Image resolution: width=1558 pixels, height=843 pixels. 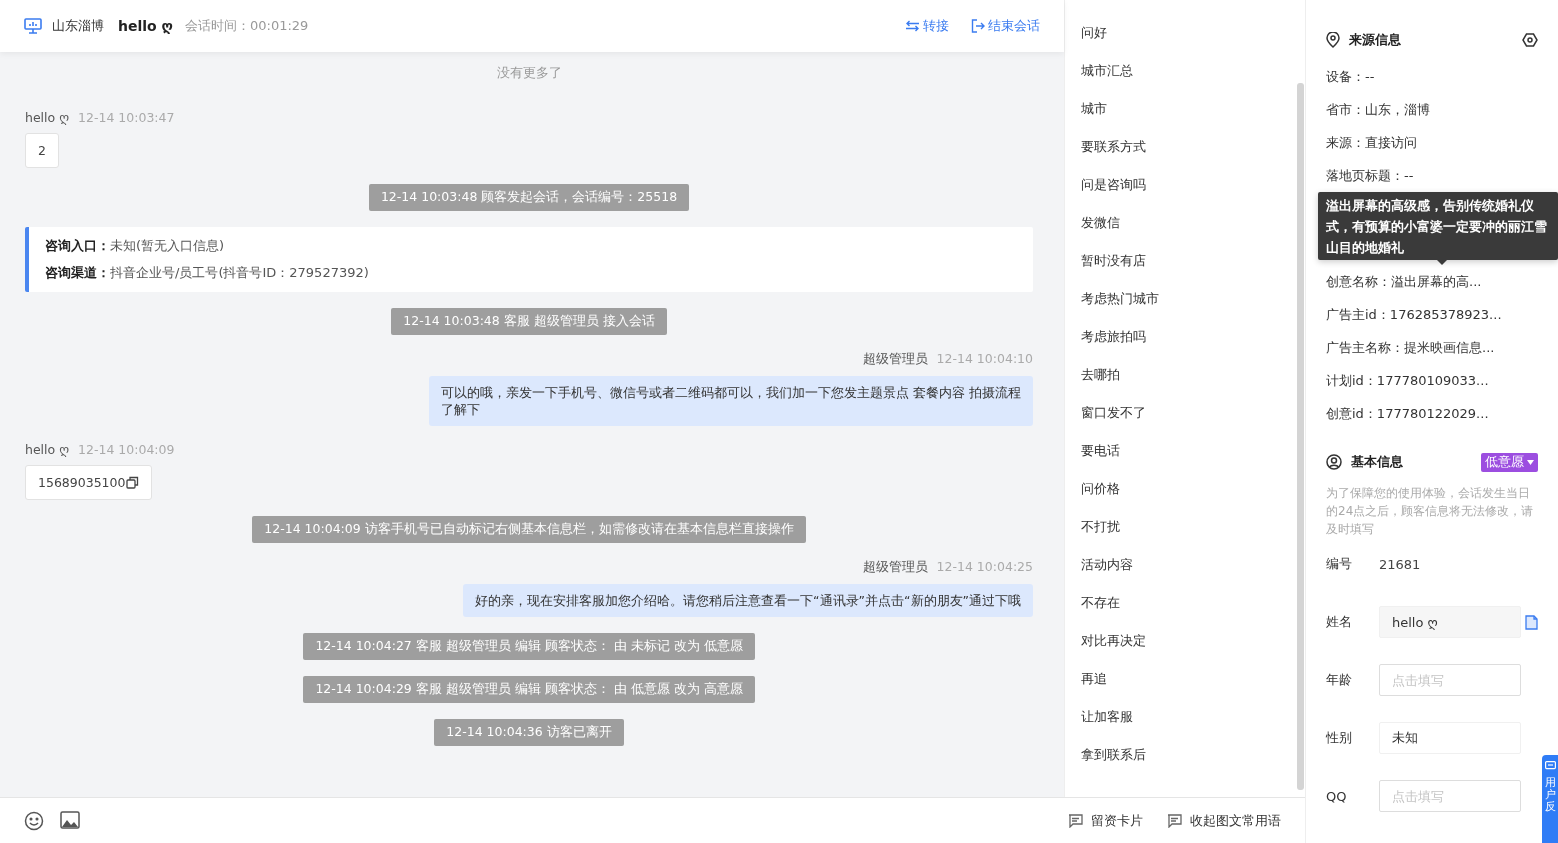 What do you see at coordinates (1337, 796) in the screenshot?
I see `field-label: QQ` at bounding box center [1337, 796].